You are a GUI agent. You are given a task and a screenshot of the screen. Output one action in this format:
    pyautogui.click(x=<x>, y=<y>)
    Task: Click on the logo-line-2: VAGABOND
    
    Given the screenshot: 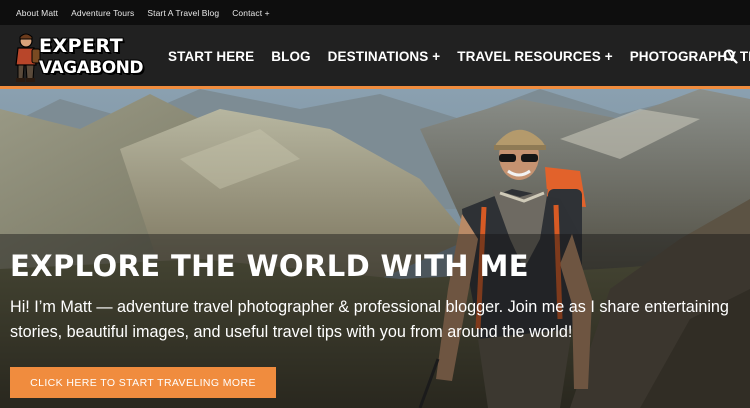 What is the action you would take?
    pyautogui.click(x=91, y=68)
    